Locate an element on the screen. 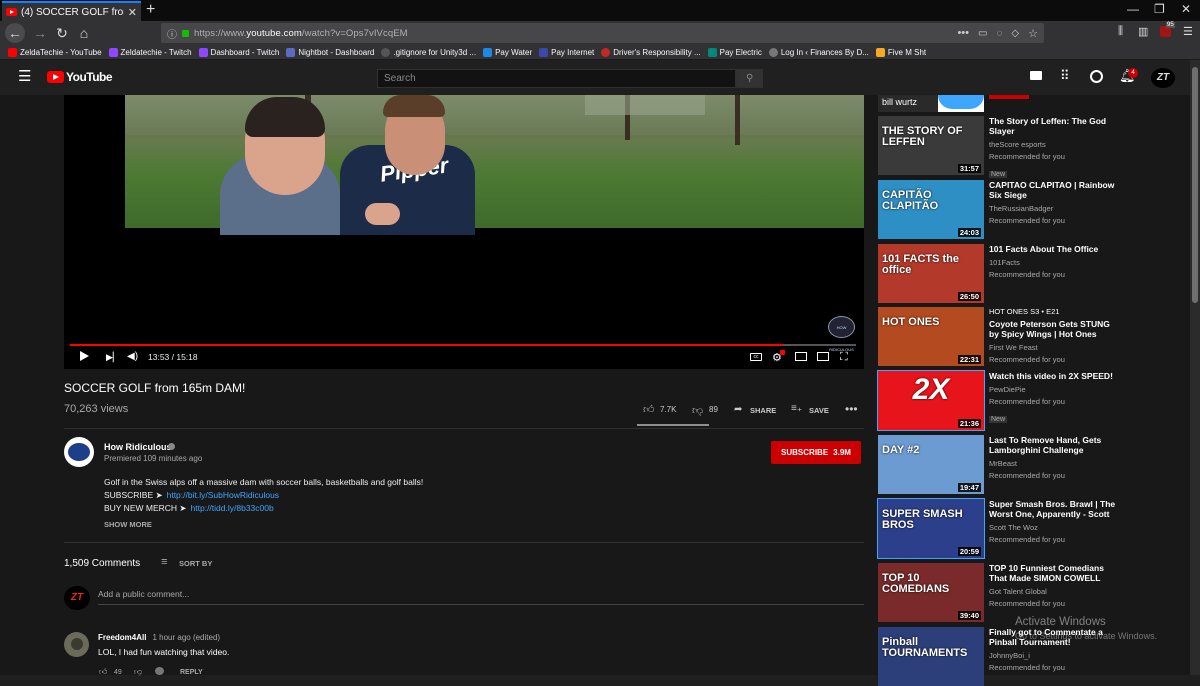  save-playlist-icon: ≡₊ is located at coordinates (796, 408).